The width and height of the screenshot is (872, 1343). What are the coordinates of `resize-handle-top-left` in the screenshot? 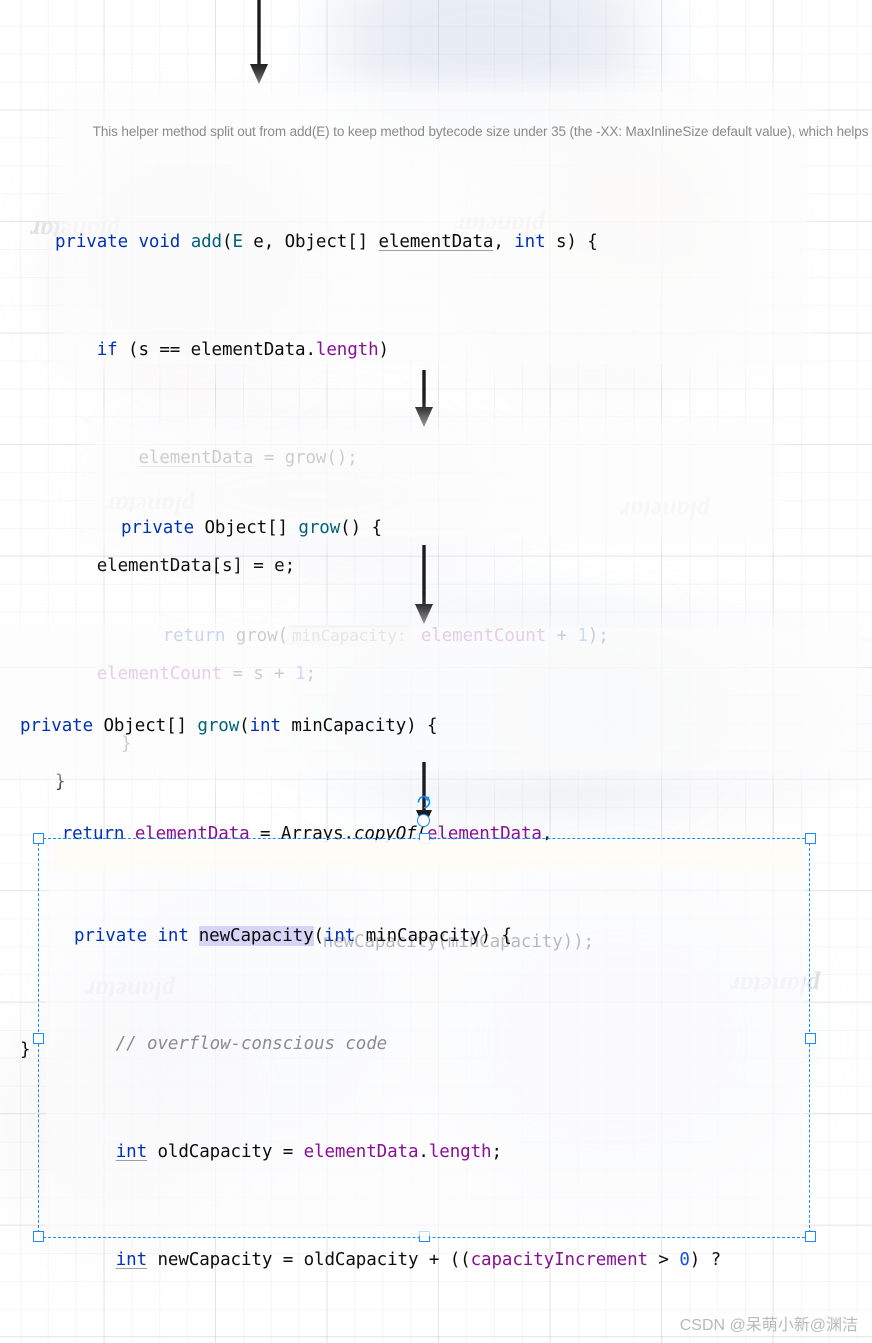 It's located at (38, 838).